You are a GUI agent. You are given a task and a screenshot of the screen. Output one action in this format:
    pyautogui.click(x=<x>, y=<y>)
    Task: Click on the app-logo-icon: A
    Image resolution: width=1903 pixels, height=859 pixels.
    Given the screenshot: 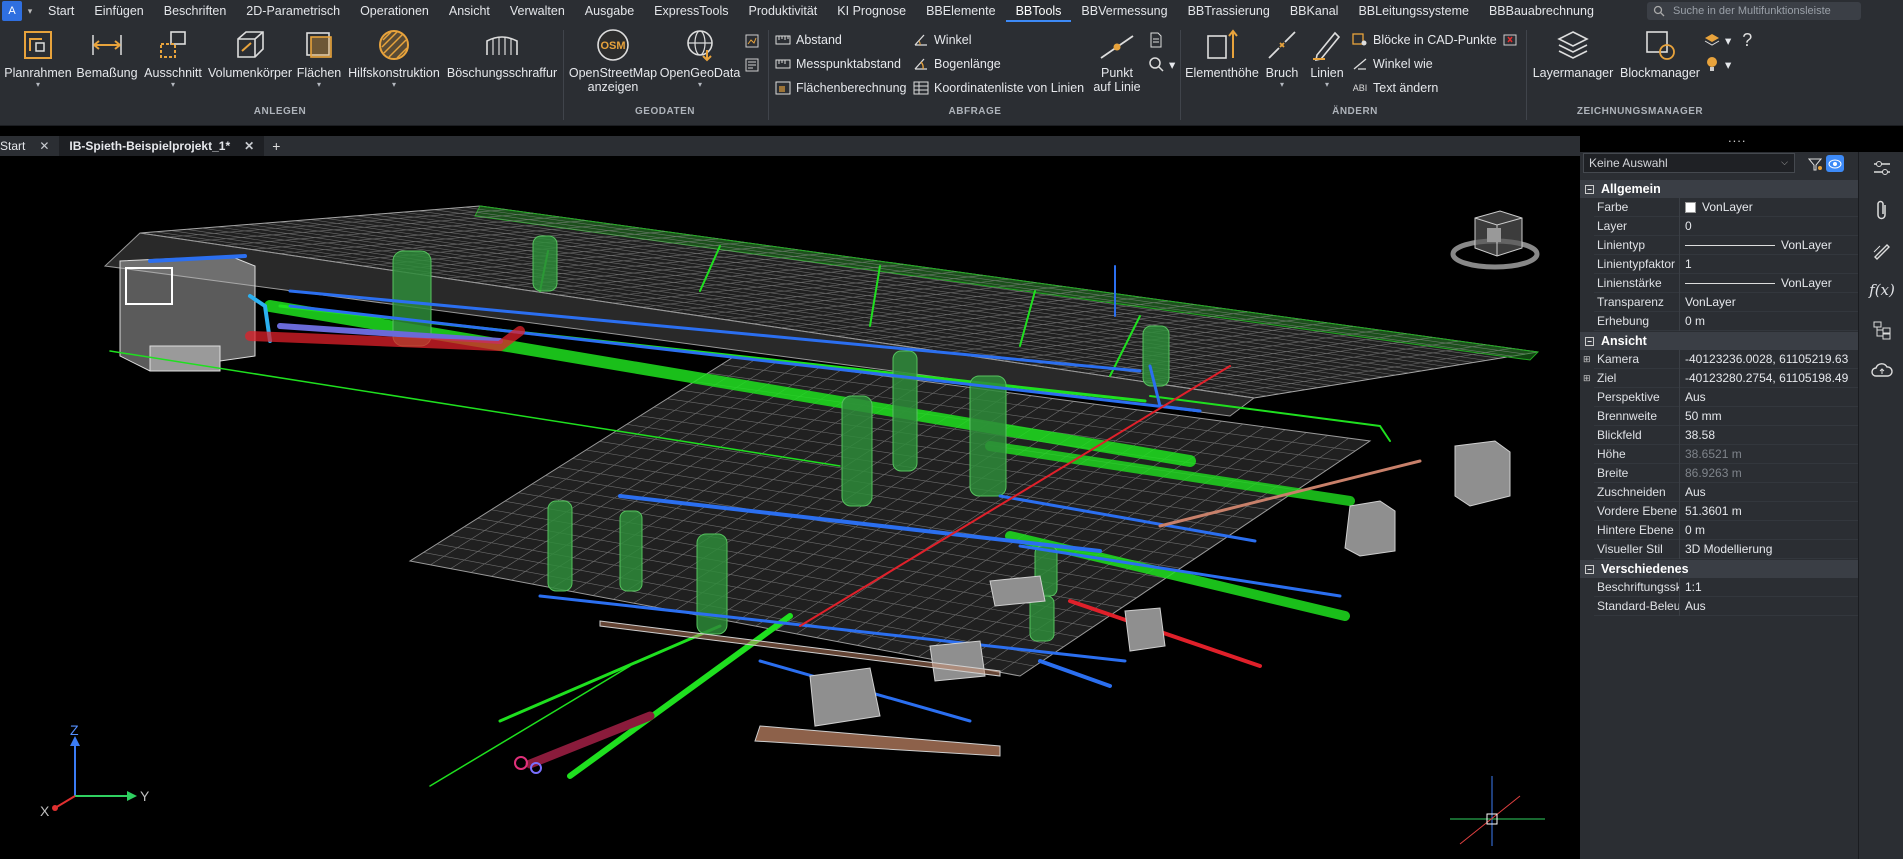 What is the action you would take?
    pyautogui.click(x=12, y=11)
    